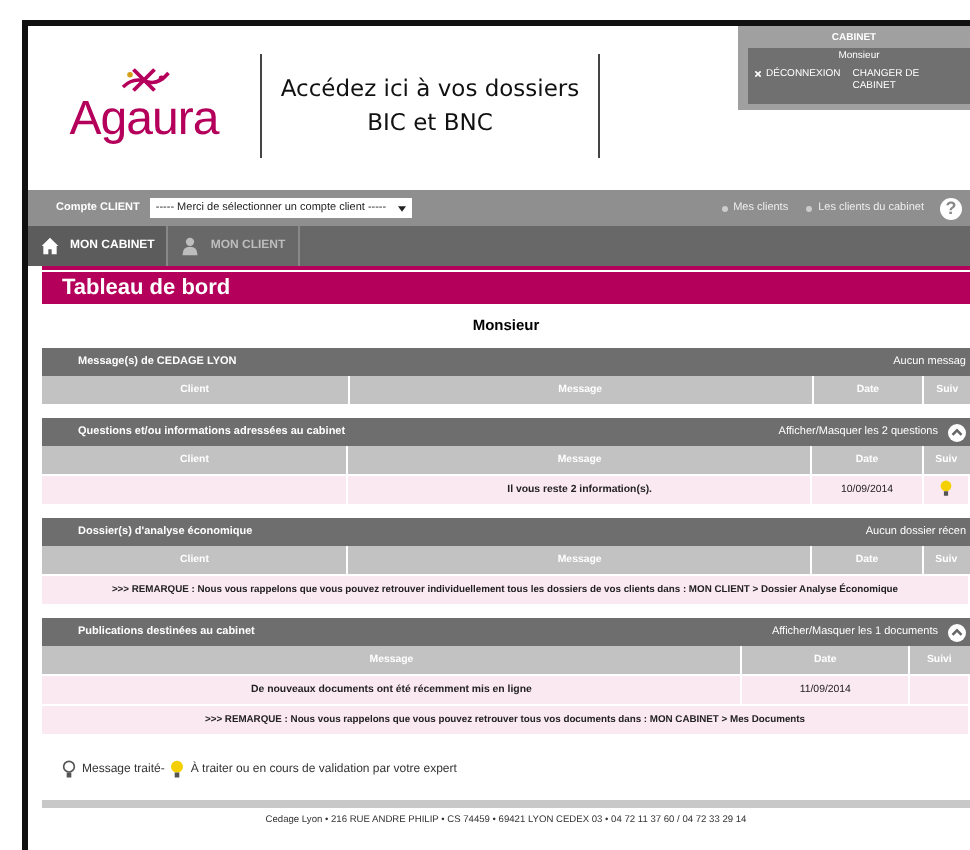  What do you see at coordinates (144, 120) in the screenshot?
I see `logo-wordmark: Agaura` at bounding box center [144, 120].